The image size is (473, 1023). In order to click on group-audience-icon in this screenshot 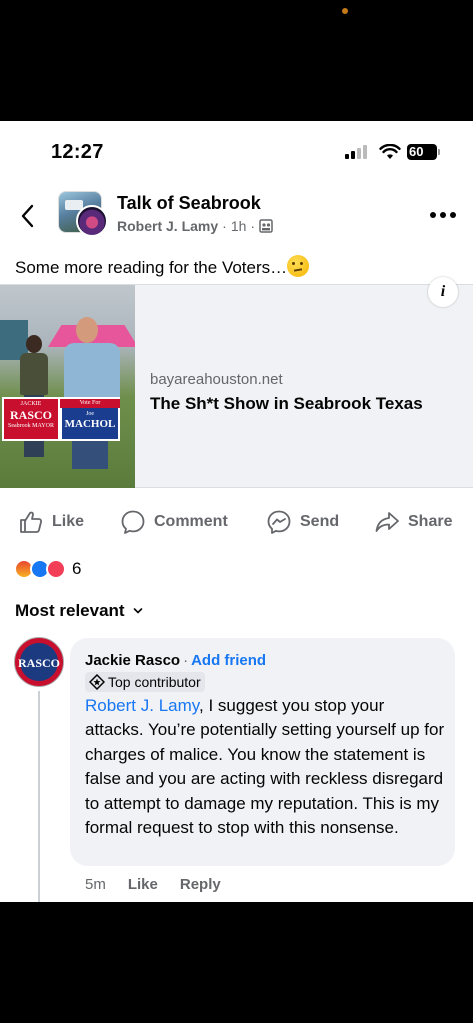, I will do `click(266, 226)`.